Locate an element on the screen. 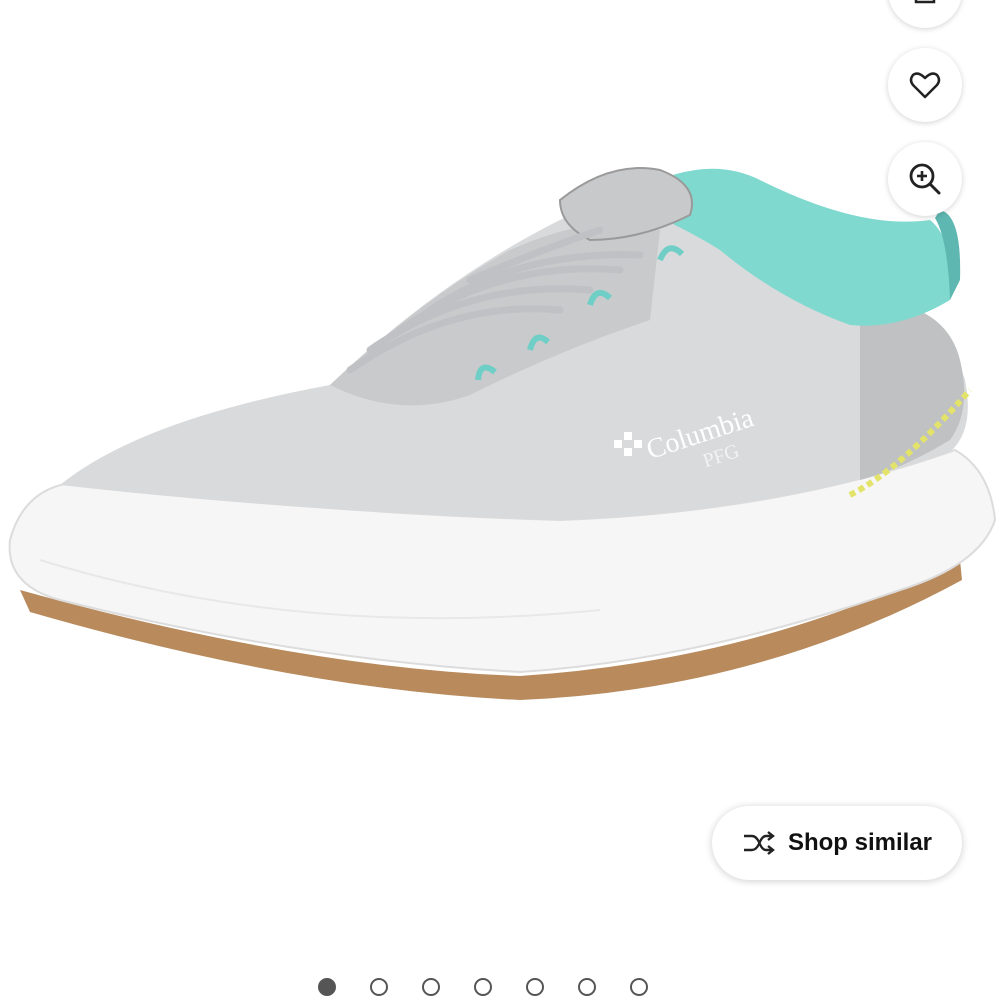 The height and width of the screenshot is (1000, 1000). zoom-in-icon is located at coordinates (925, 179).